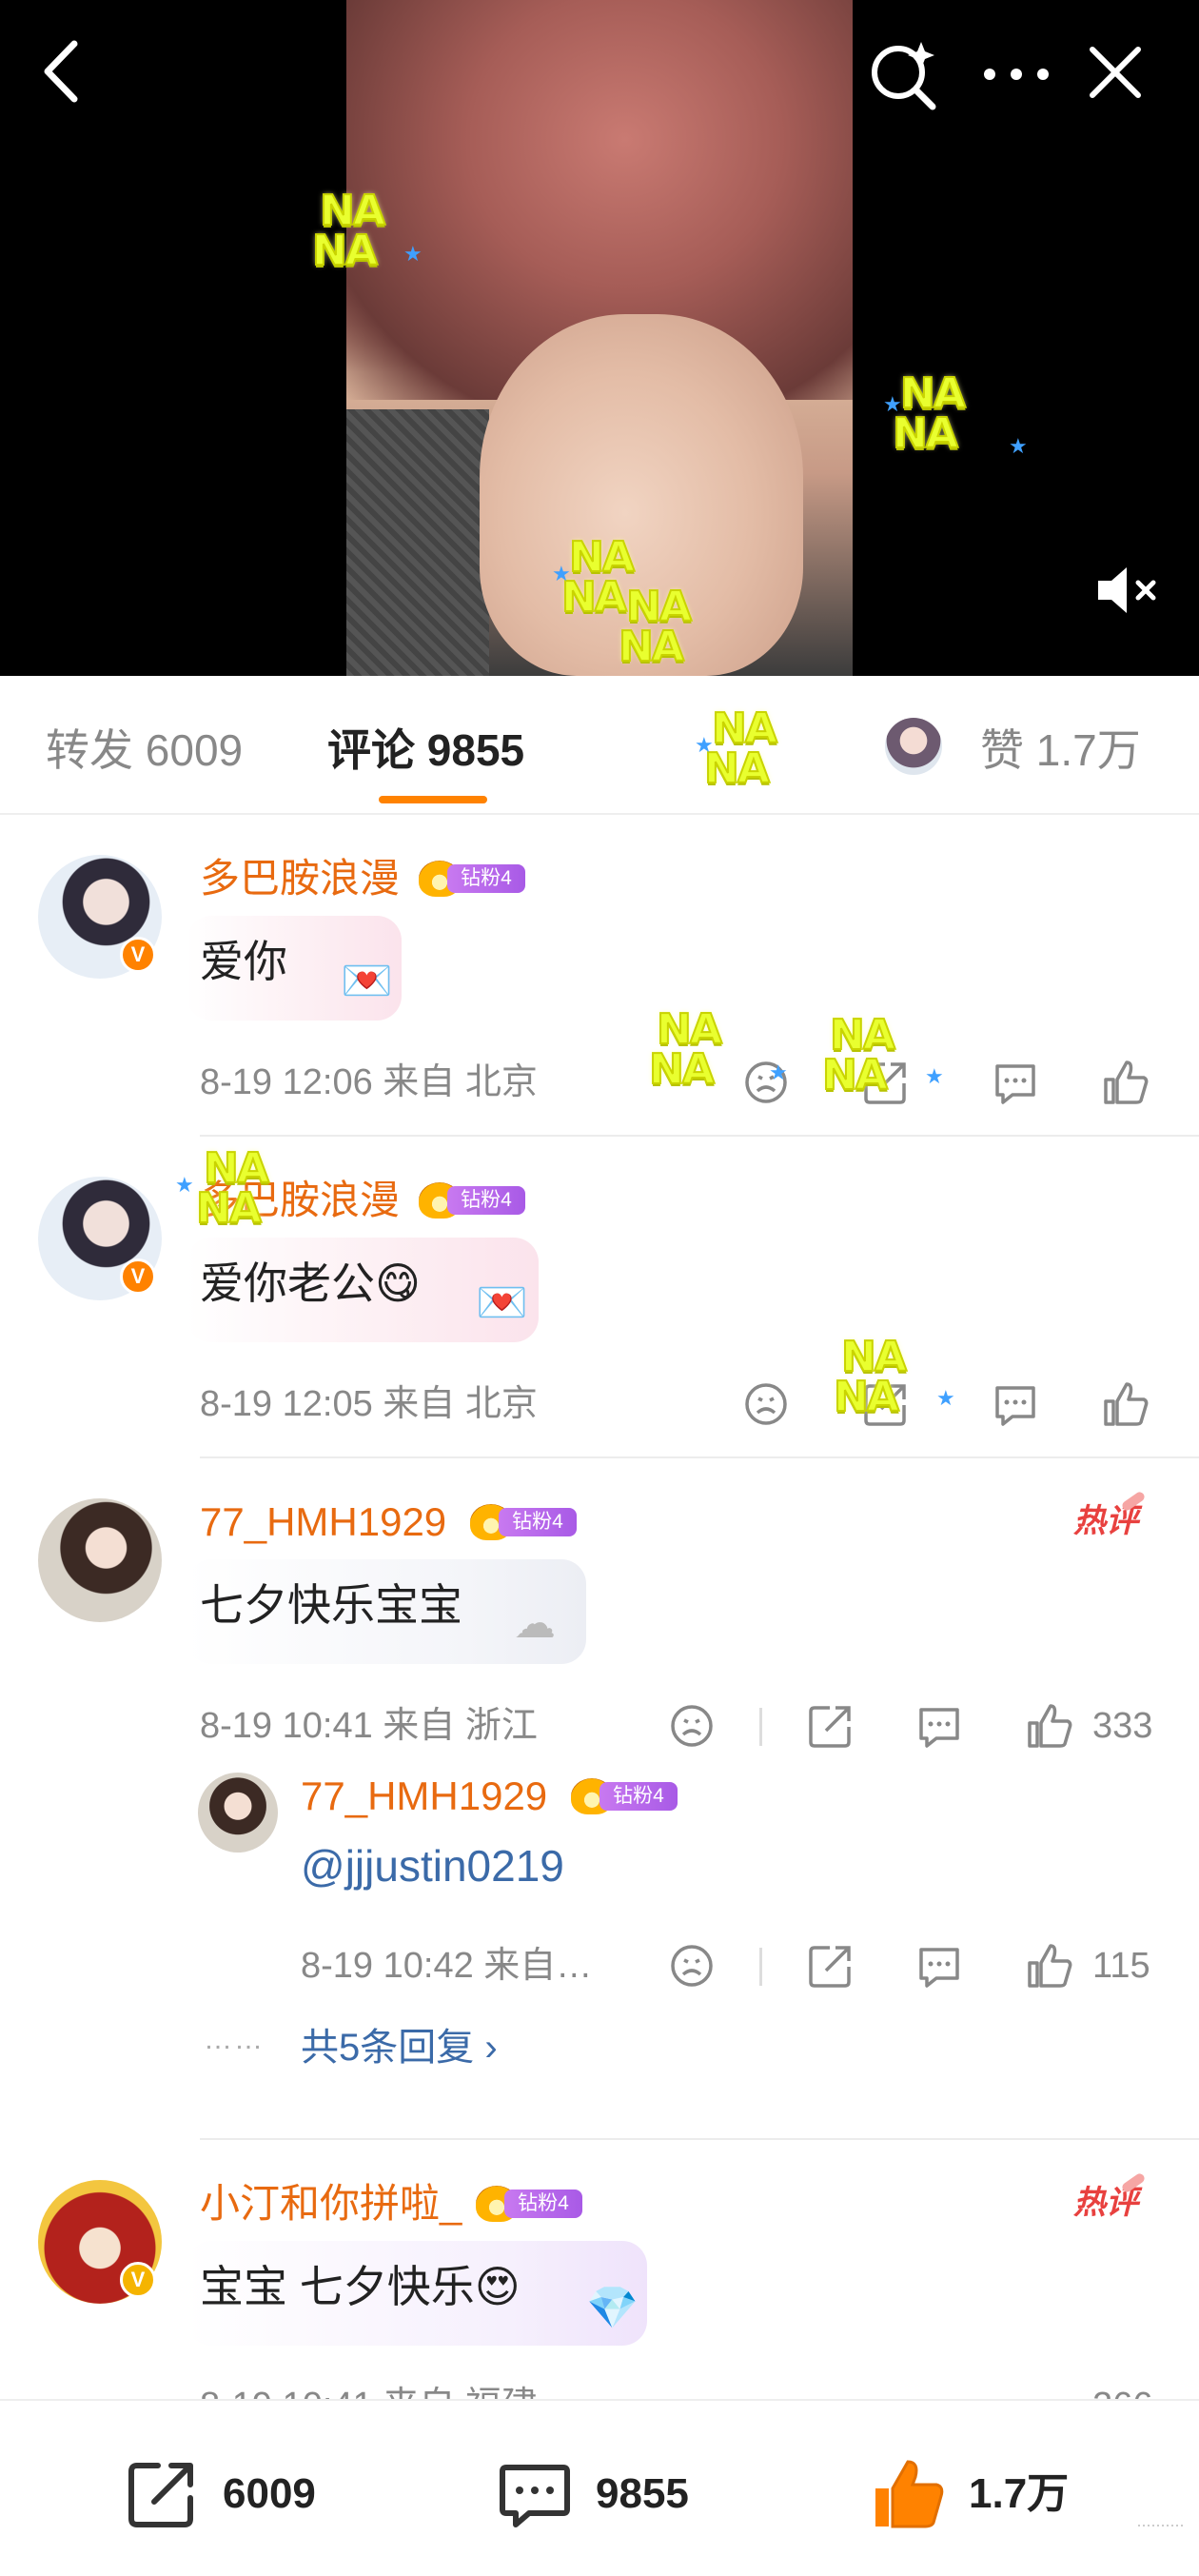 The height and width of the screenshot is (2576, 1199). Describe the element at coordinates (323, 1522) in the screenshot. I see `comment-username: 77_HMH1929` at that location.